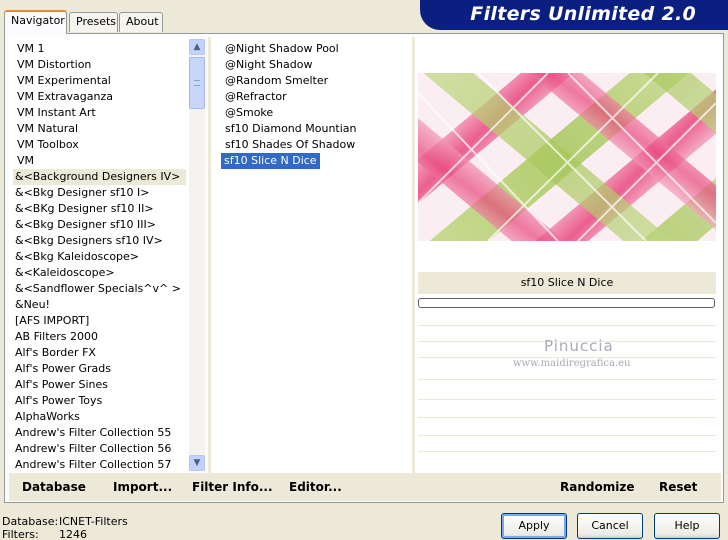 The height and width of the screenshot is (540, 728). I want to click on category-item: Andrew's Filter Collection 57, so click(93, 465).